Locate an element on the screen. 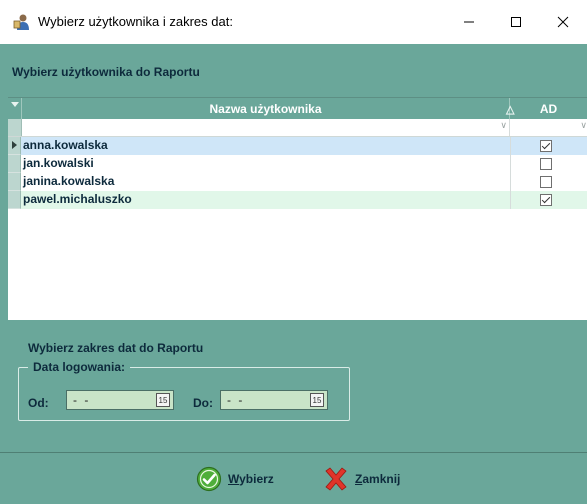  from-date-value: - - is located at coordinates (81, 400).